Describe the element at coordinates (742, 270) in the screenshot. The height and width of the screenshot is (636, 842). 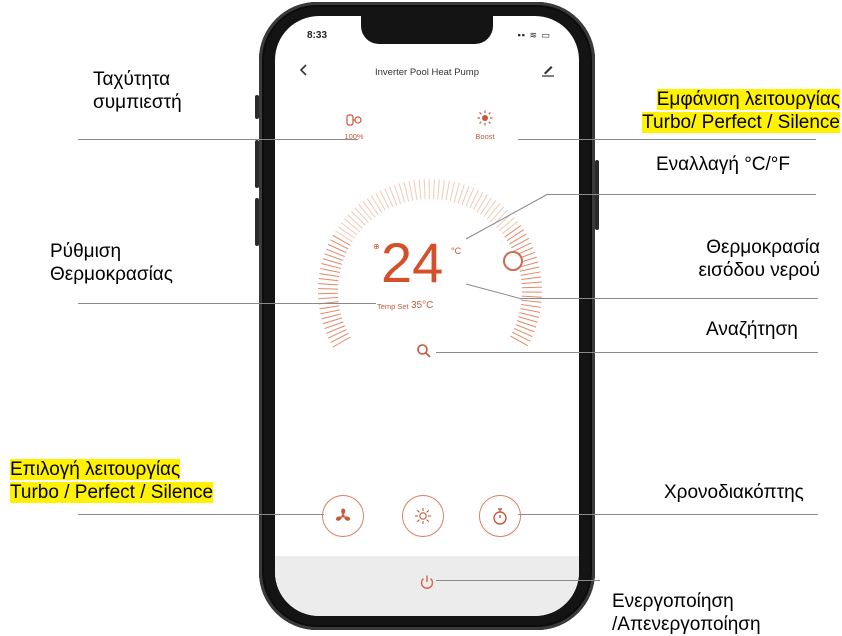
I see `annotation-line: εισόδου νερού` at that location.